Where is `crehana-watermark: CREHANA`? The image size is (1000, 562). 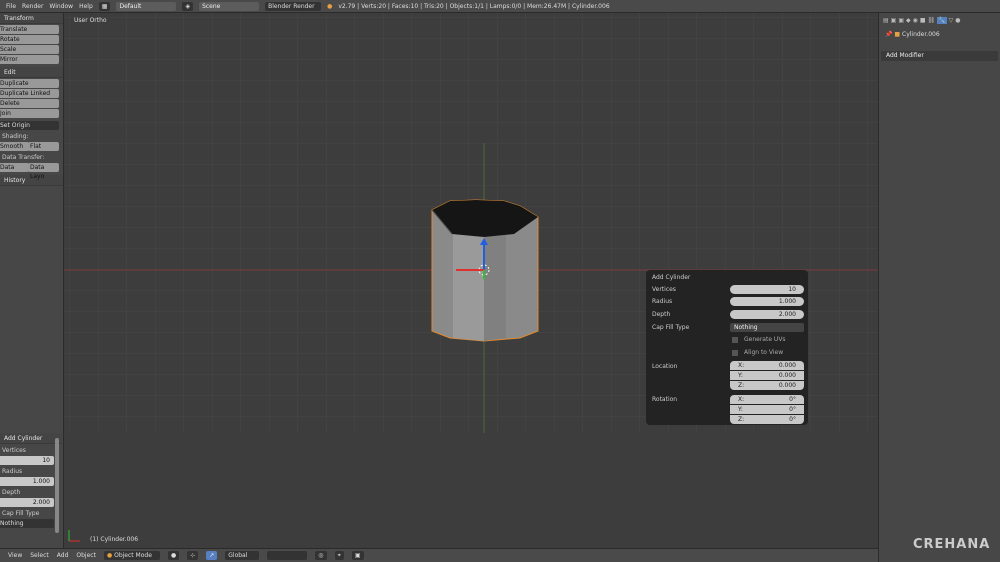 crehana-watermark: CREHANA is located at coordinates (952, 544).